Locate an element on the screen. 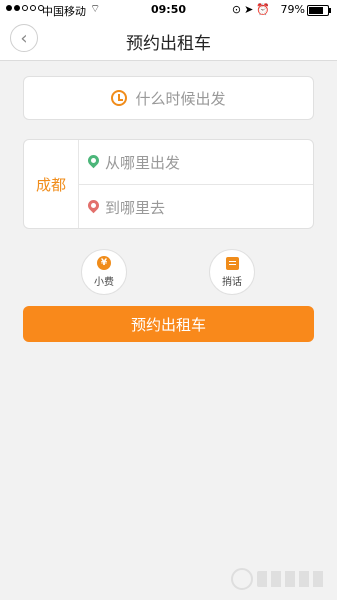 The image size is (337, 600). destination-pin-icon is located at coordinates (93, 206).